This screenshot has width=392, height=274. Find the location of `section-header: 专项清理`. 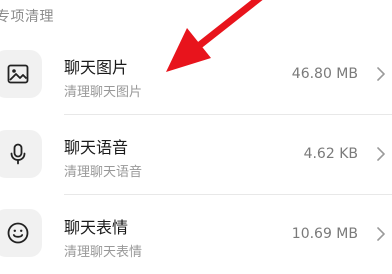

section-header: 专项清理 is located at coordinates (27, 17).